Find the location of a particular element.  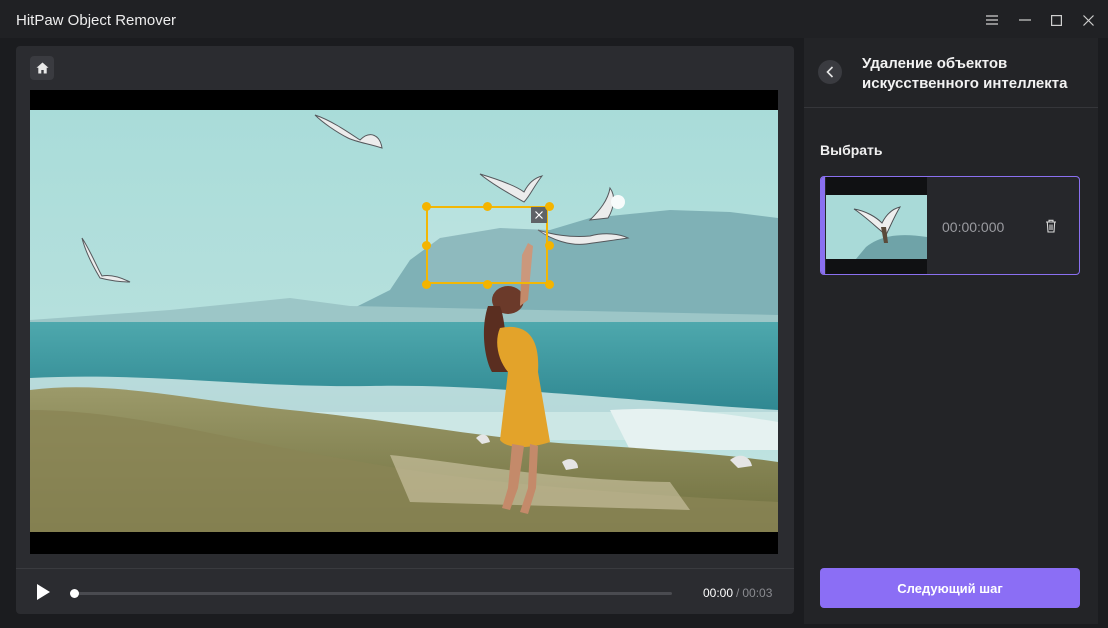

close-button is located at coordinates (1088, 20).